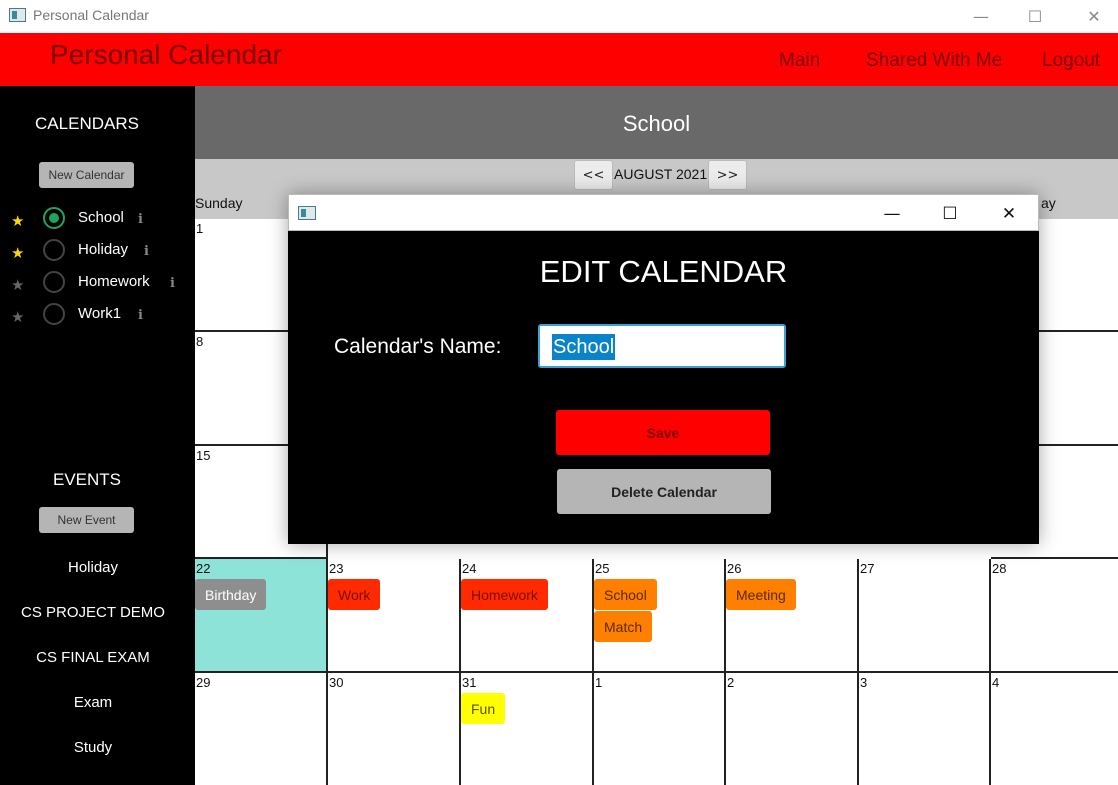  What do you see at coordinates (731, 682) in the screenshot?
I see `day-number: 2` at bounding box center [731, 682].